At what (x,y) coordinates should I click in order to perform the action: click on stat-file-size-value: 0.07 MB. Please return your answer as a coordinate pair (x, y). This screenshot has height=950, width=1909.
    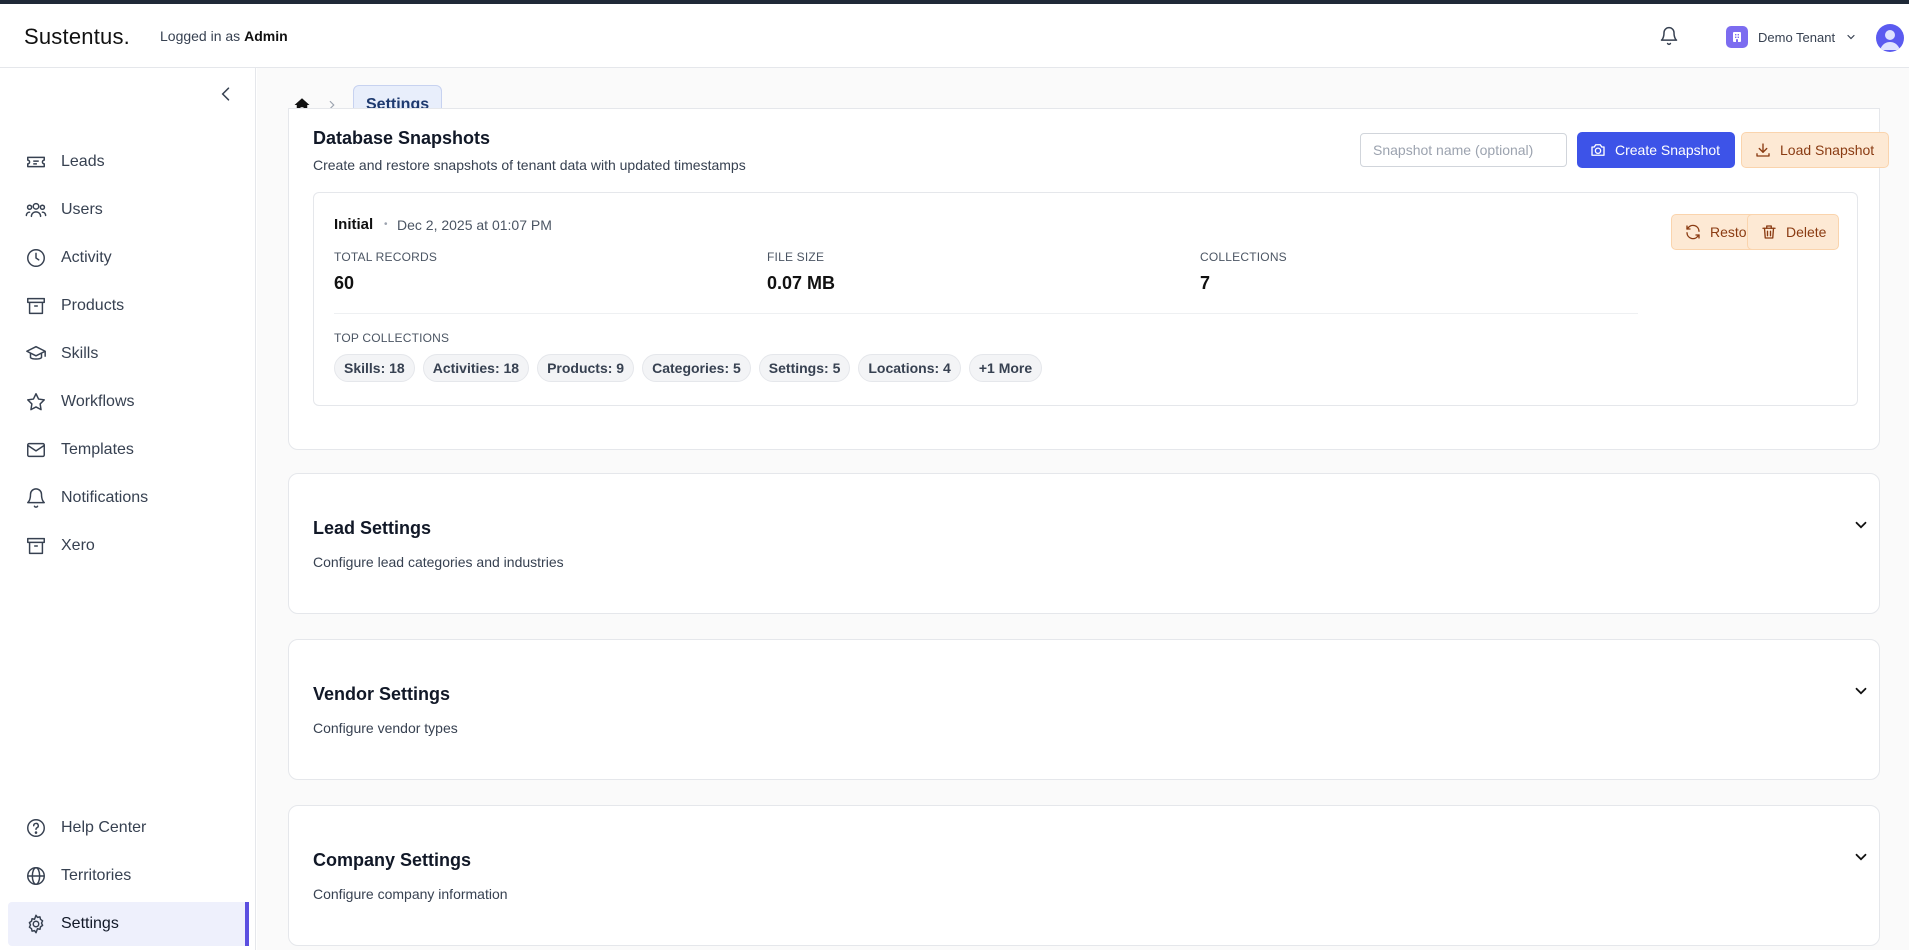
    Looking at the image, I should click on (801, 283).